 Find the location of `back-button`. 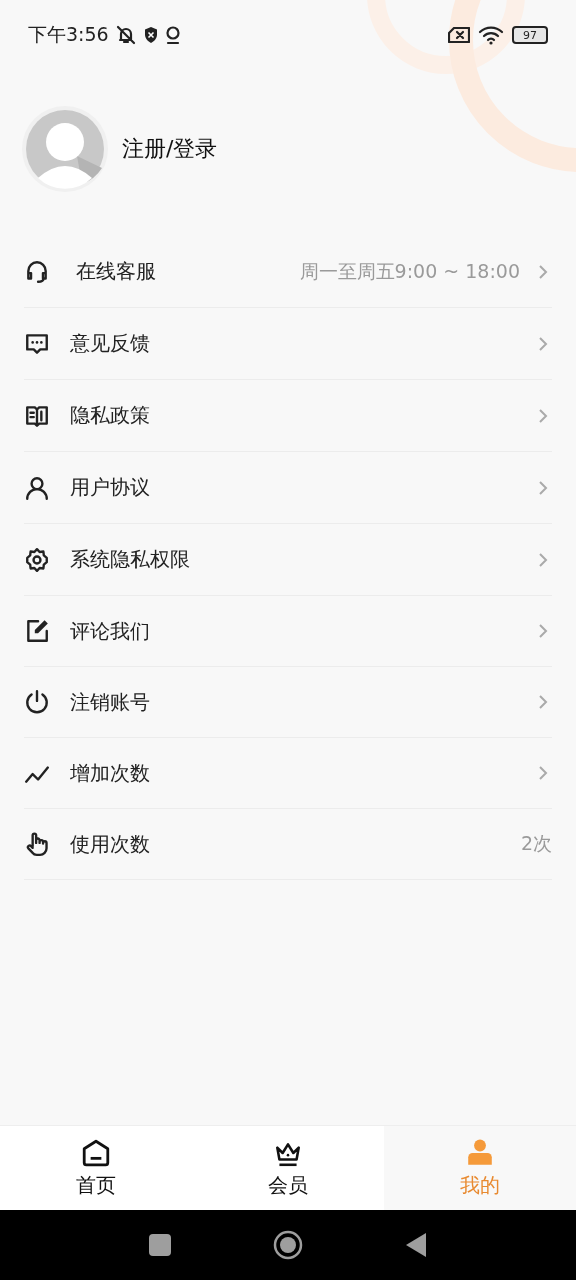

back-button is located at coordinates (416, 1245).